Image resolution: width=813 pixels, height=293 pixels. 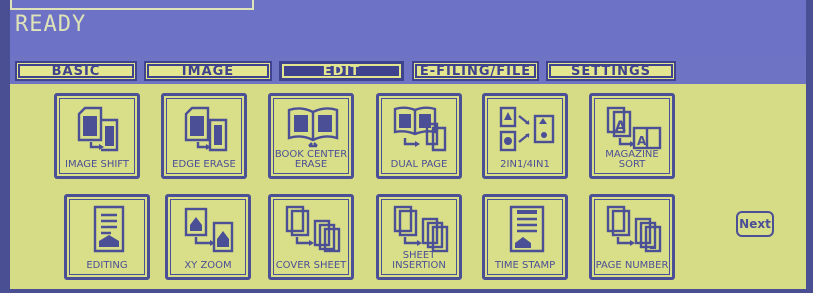 I want to click on 2in1-4in1-button: 2IN1/4IN1, so click(x=525, y=136).